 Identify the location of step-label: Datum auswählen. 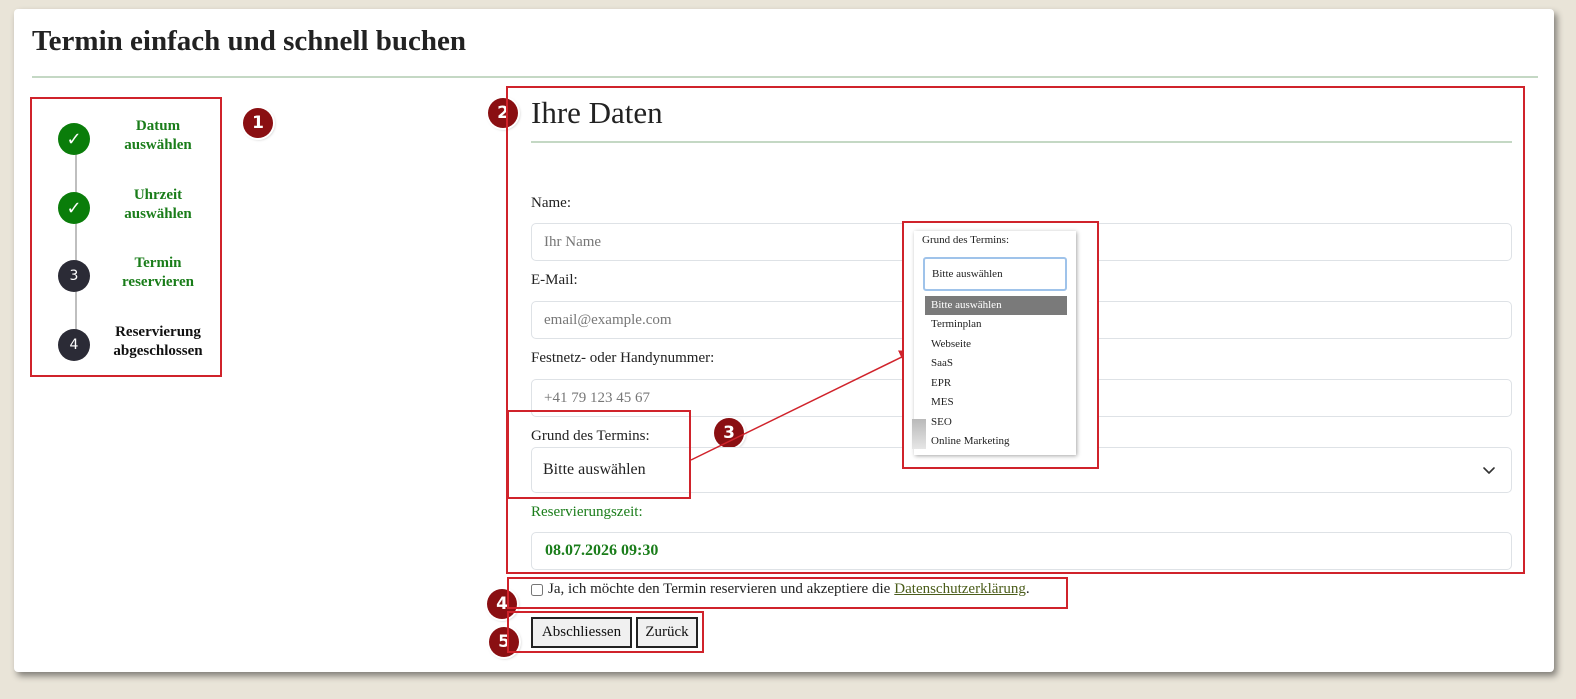
(158, 135).